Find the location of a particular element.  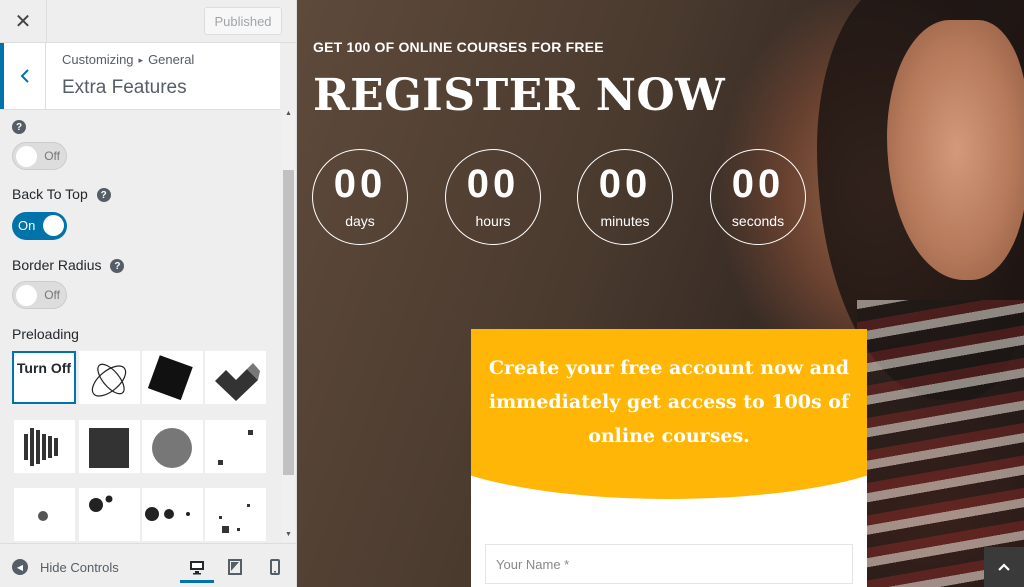

desktop-icon is located at coordinates (197, 567).